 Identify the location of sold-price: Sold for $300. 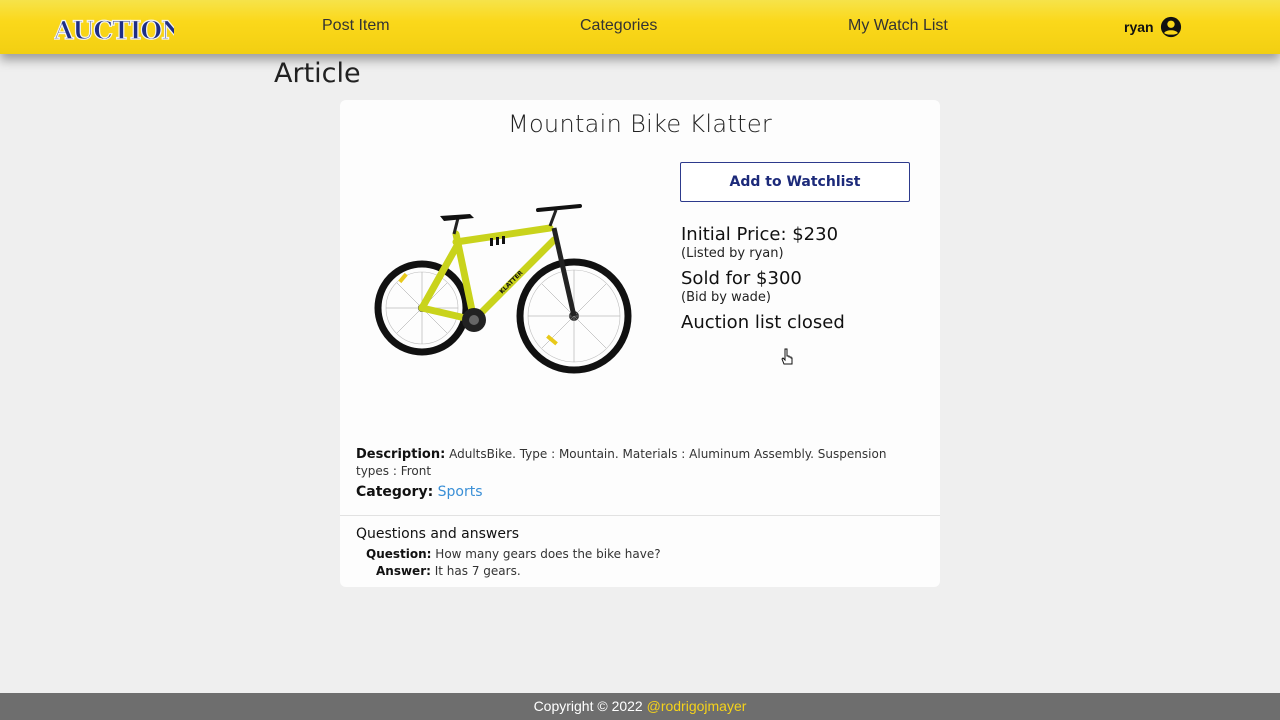
(741, 278).